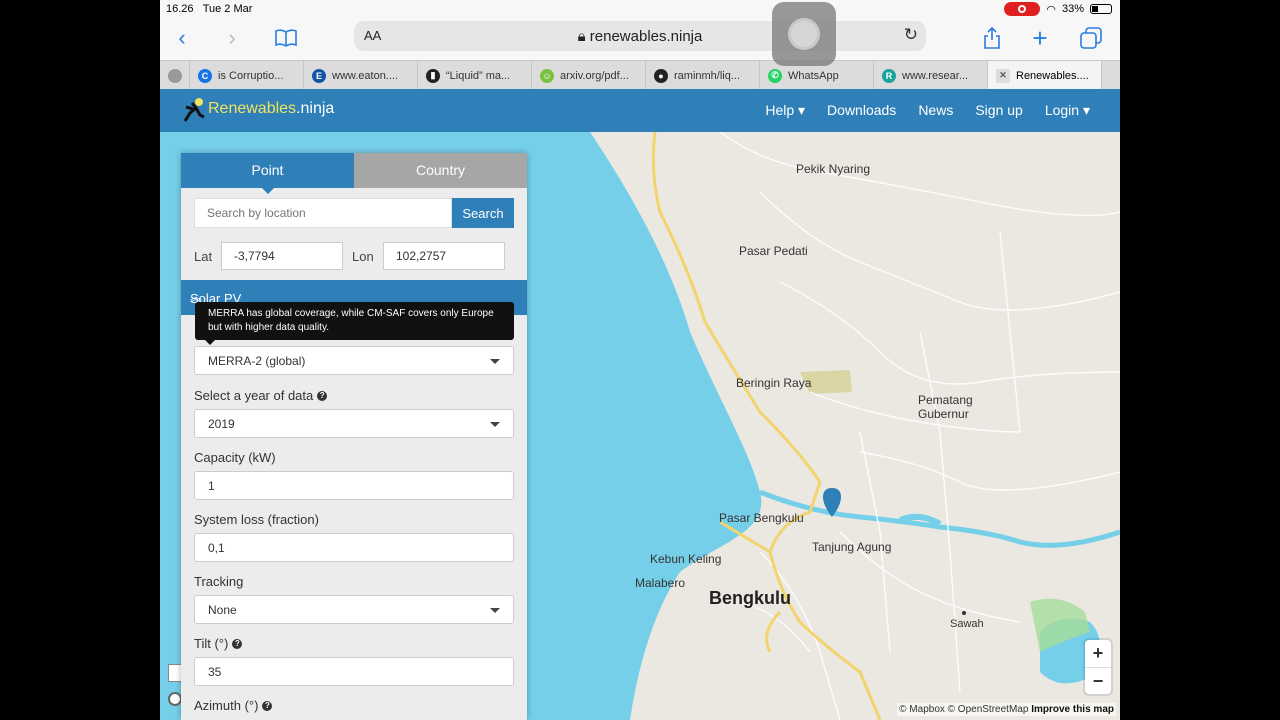 Image resolution: width=1280 pixels, height=720 pixels. I want to click on reload-icon: ↻, so click(911, 35).